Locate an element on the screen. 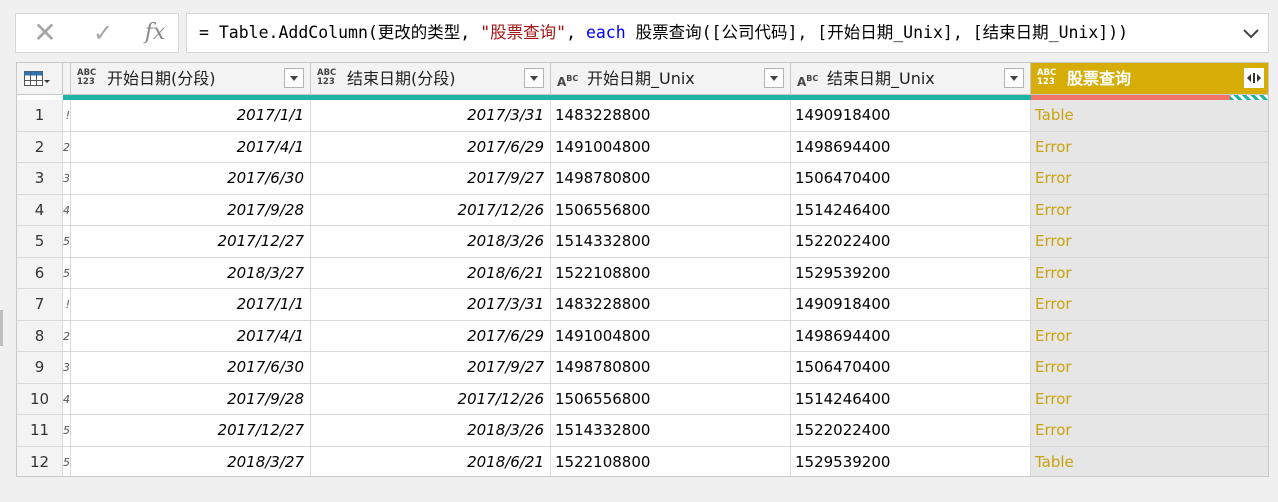  row-number: 11 is located at coordinates (40, 431).